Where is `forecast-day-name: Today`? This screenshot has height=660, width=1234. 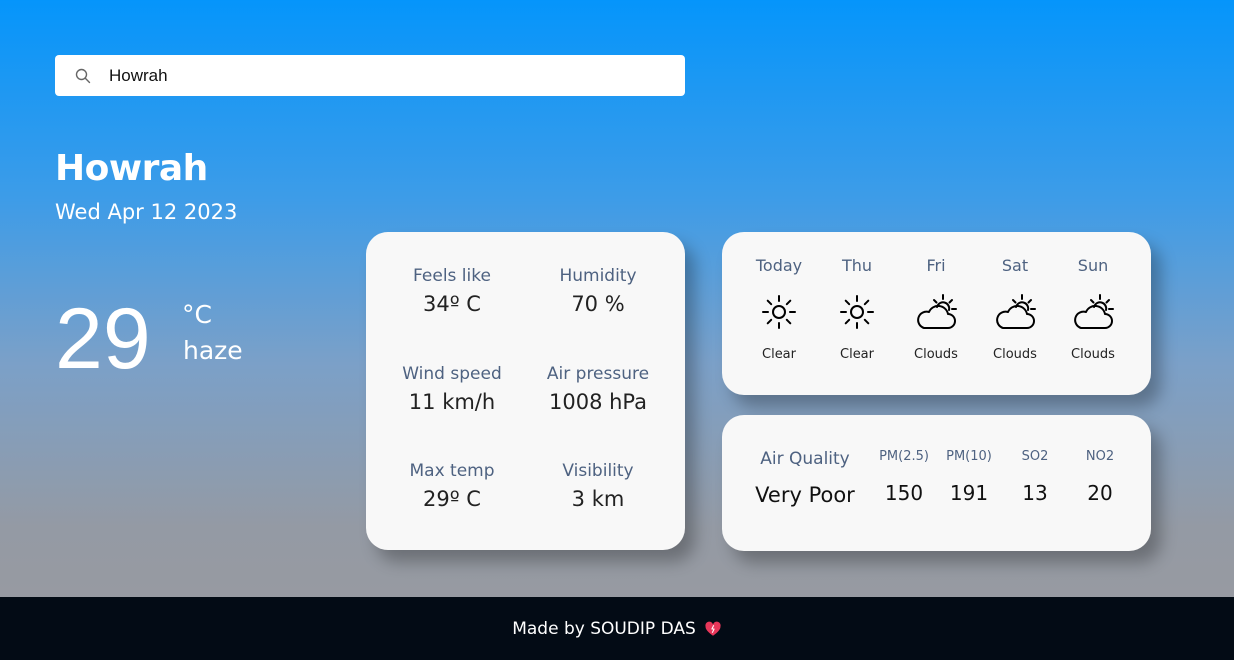 forecast-day-name: Today is located at coordinates (779, 265).